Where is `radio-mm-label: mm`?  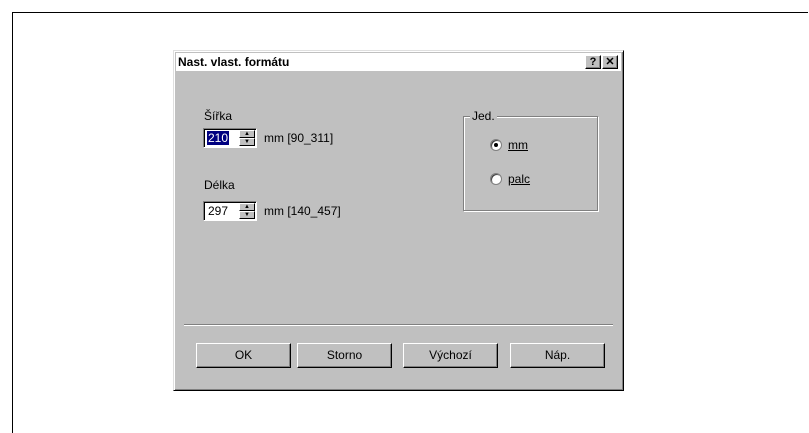 radio-mm-label: mm is located at coordinates (518, 145).